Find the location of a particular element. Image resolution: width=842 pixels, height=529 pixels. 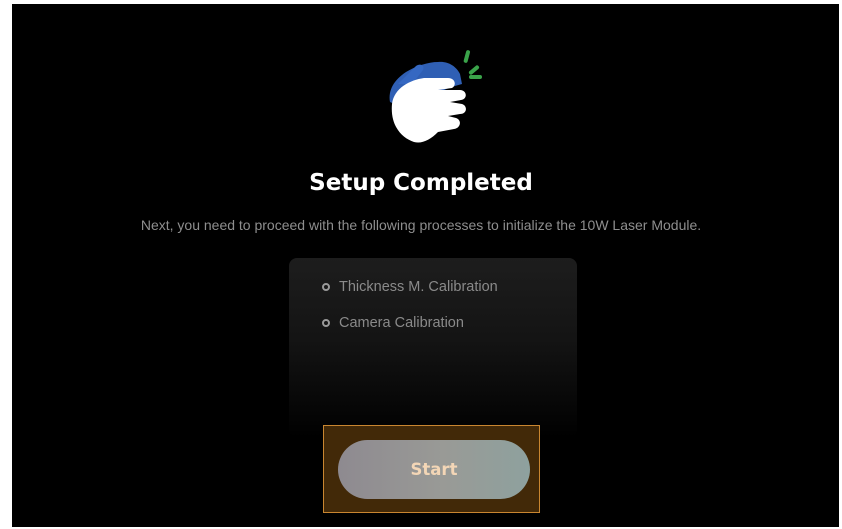

process-item-thickness-calibration: Thickness M. Calibration is located at coordinates (410, 287).